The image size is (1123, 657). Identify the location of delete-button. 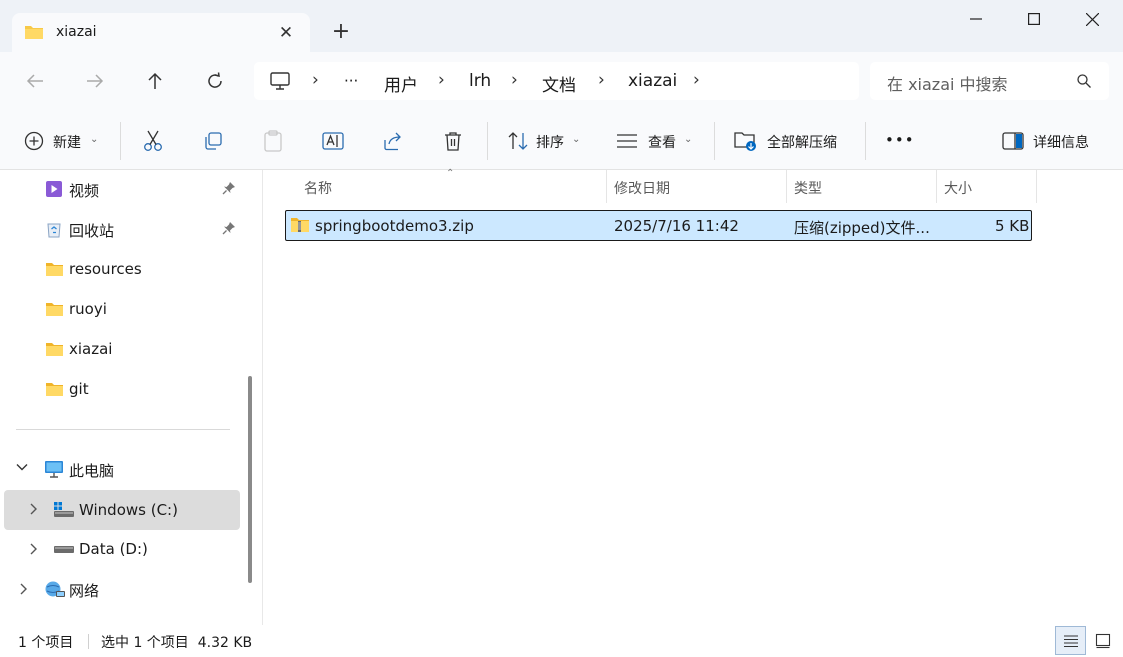
(453, 141).